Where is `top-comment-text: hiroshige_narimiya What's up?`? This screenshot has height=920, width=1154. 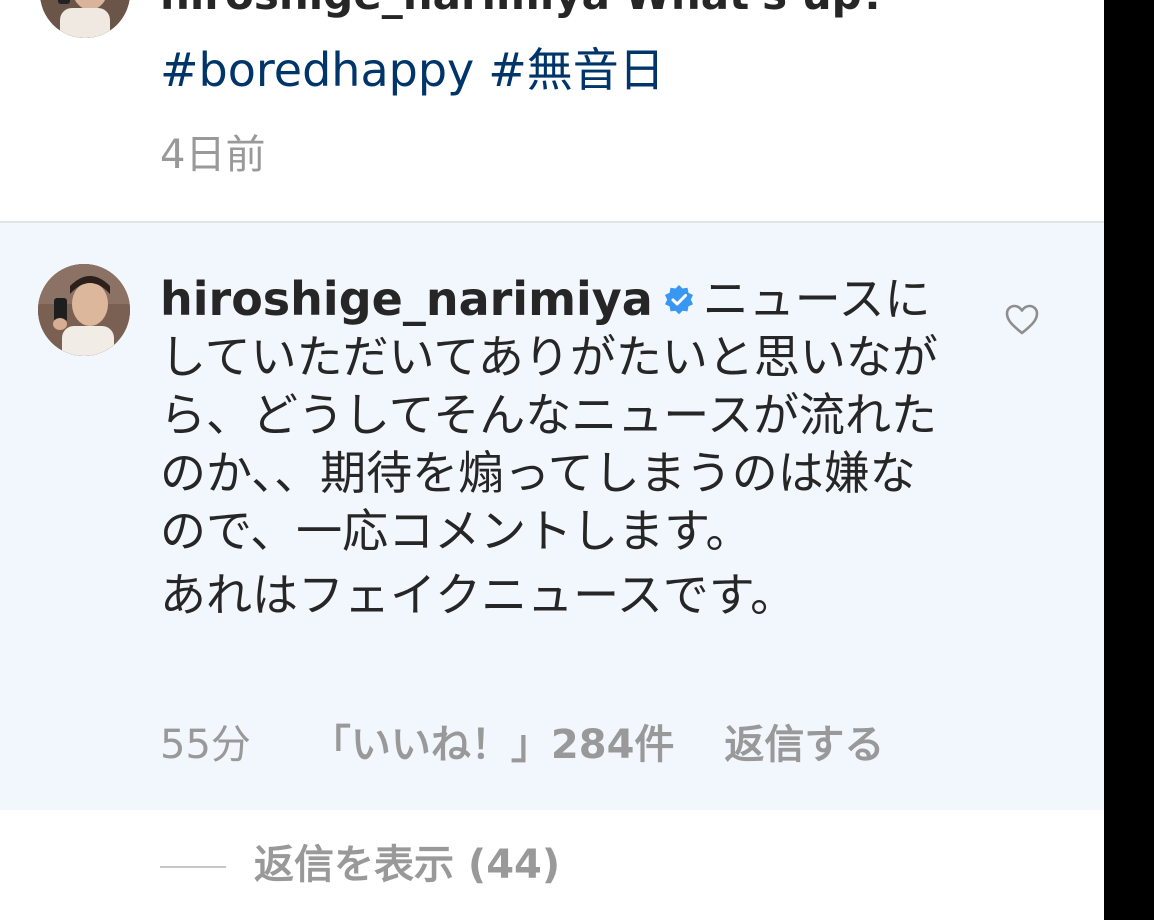 top-comment-text: hiroshige_narimiya What's up? is located at coordinates (523, 9).